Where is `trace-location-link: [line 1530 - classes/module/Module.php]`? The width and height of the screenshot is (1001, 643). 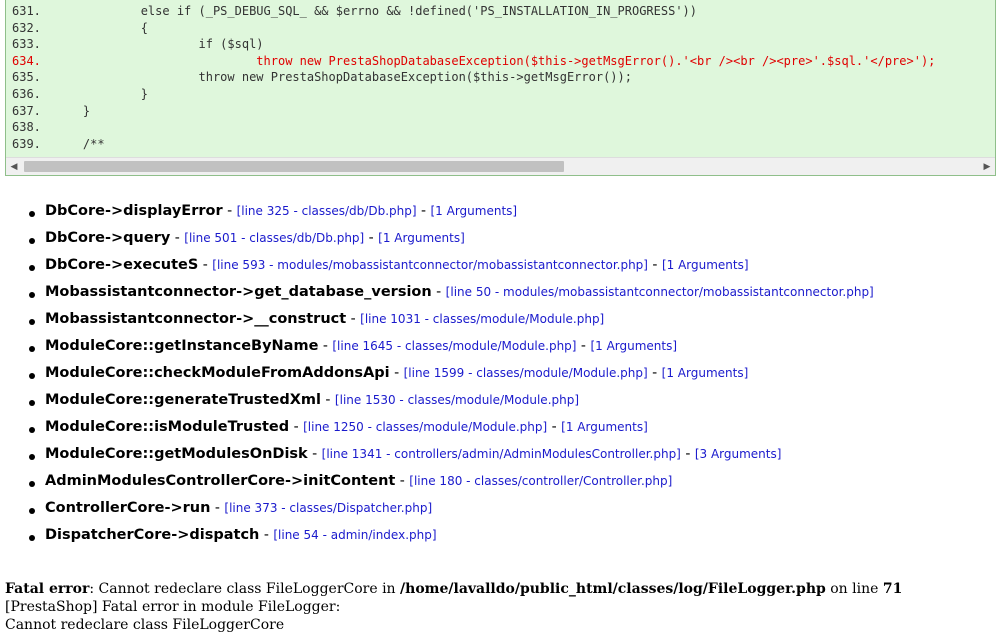
trace-location-link: [line 1530 - classes/module/Module.php] is located at coordinates (457, 400).